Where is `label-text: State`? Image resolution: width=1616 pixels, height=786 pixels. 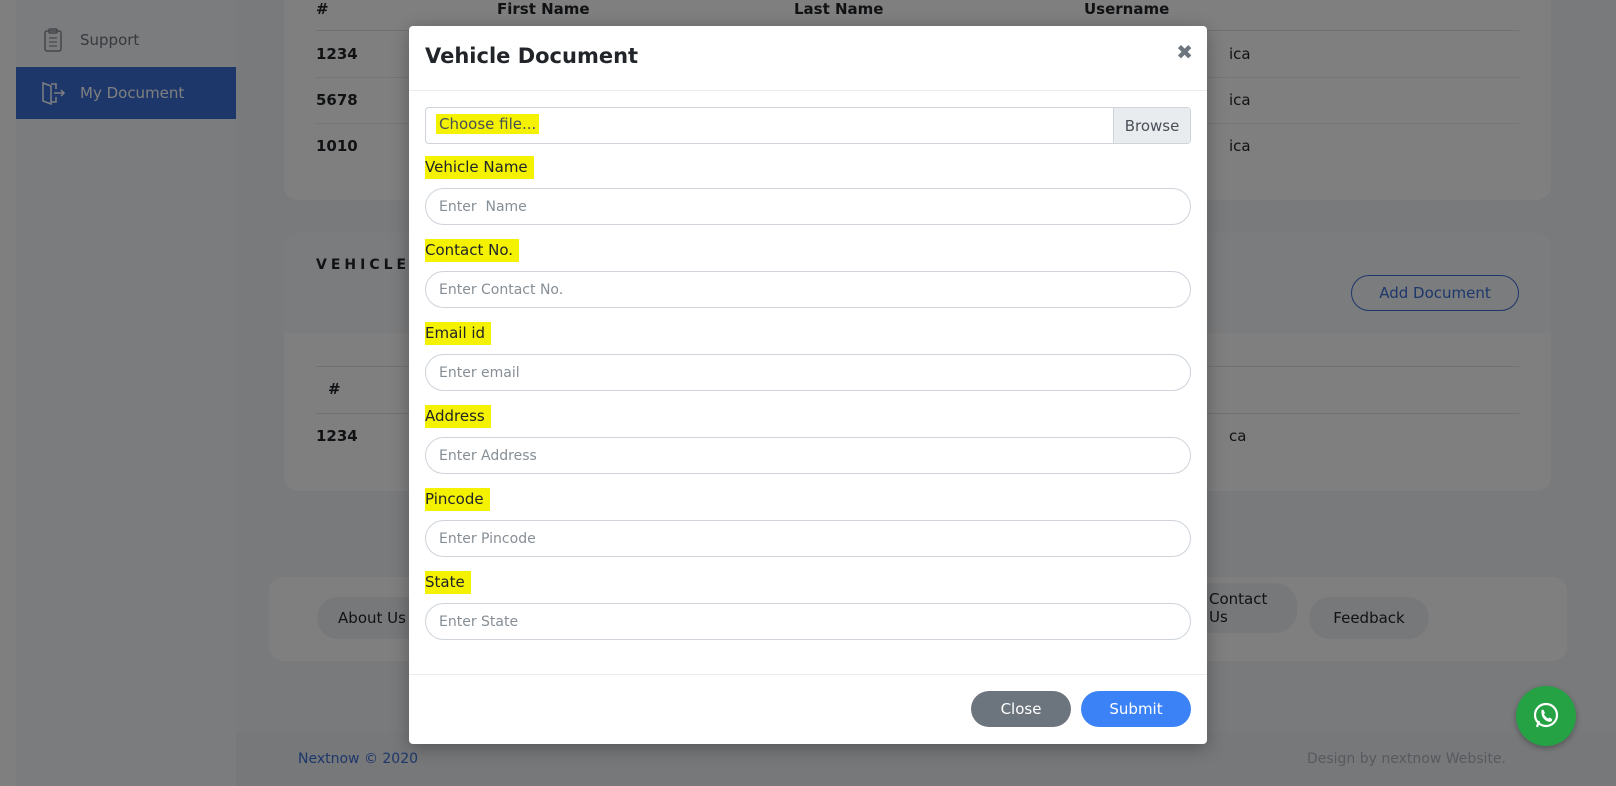 label-text: State is located at coordinates (448, 582).